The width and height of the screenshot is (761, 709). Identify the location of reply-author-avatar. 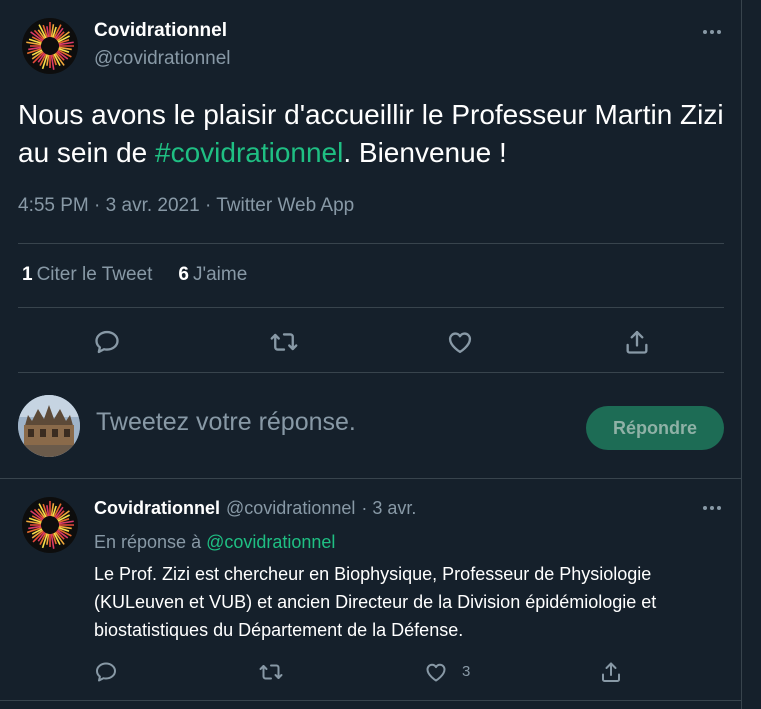
(50, 525).